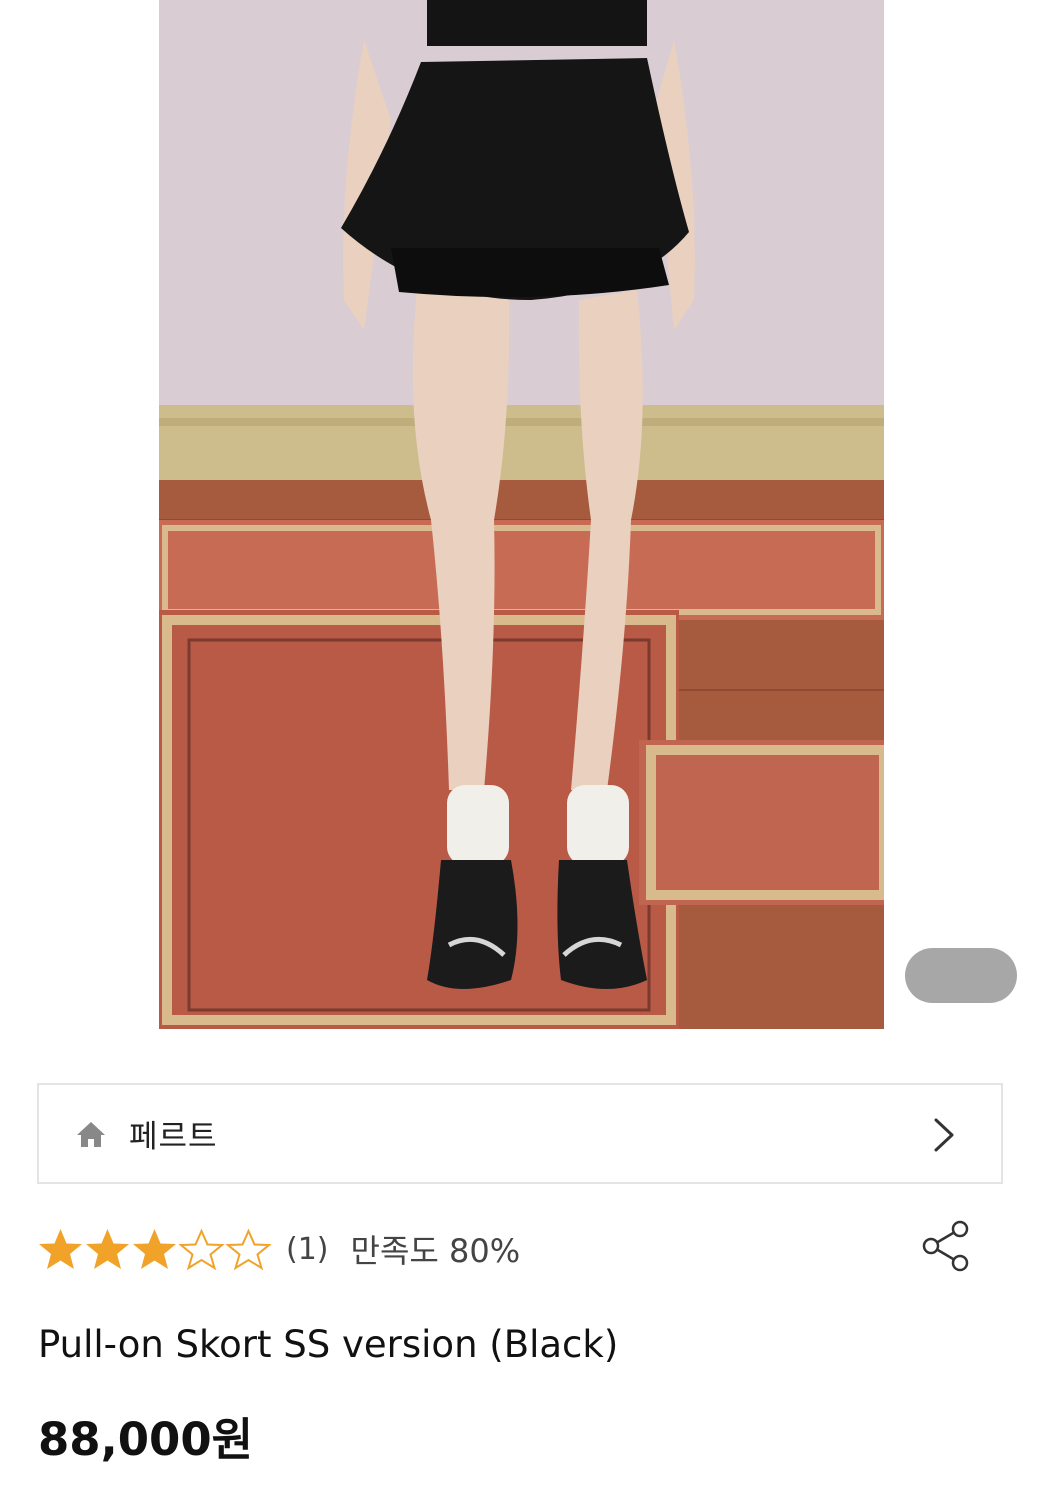  Describe the element at coordinates (435, 1251) in the screenshot. I see `satisfaction-rate: 만족도 80%` at that location.